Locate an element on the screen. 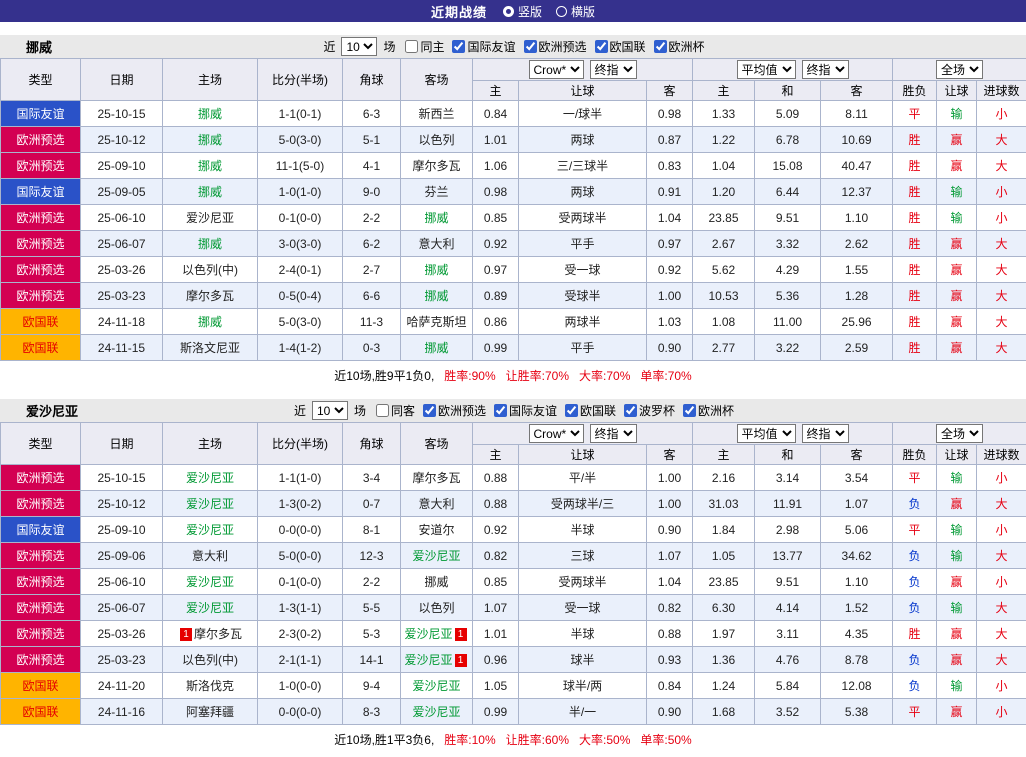 This screenshot has height=757, width=1026. home-team-name: 以色列(中) is located at coordinates (210, 660).